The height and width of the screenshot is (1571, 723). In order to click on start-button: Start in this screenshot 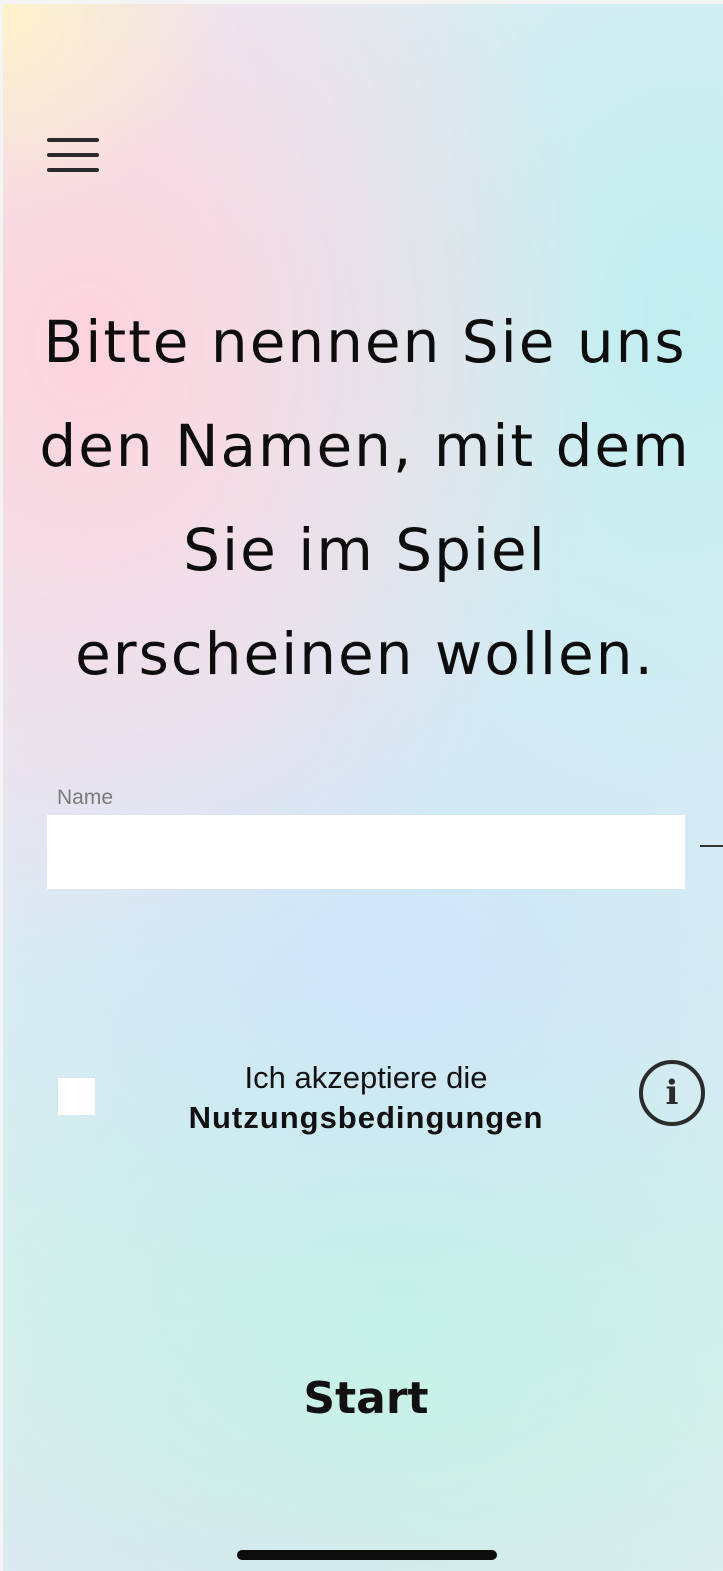, I will do `click(366, 1398)`.